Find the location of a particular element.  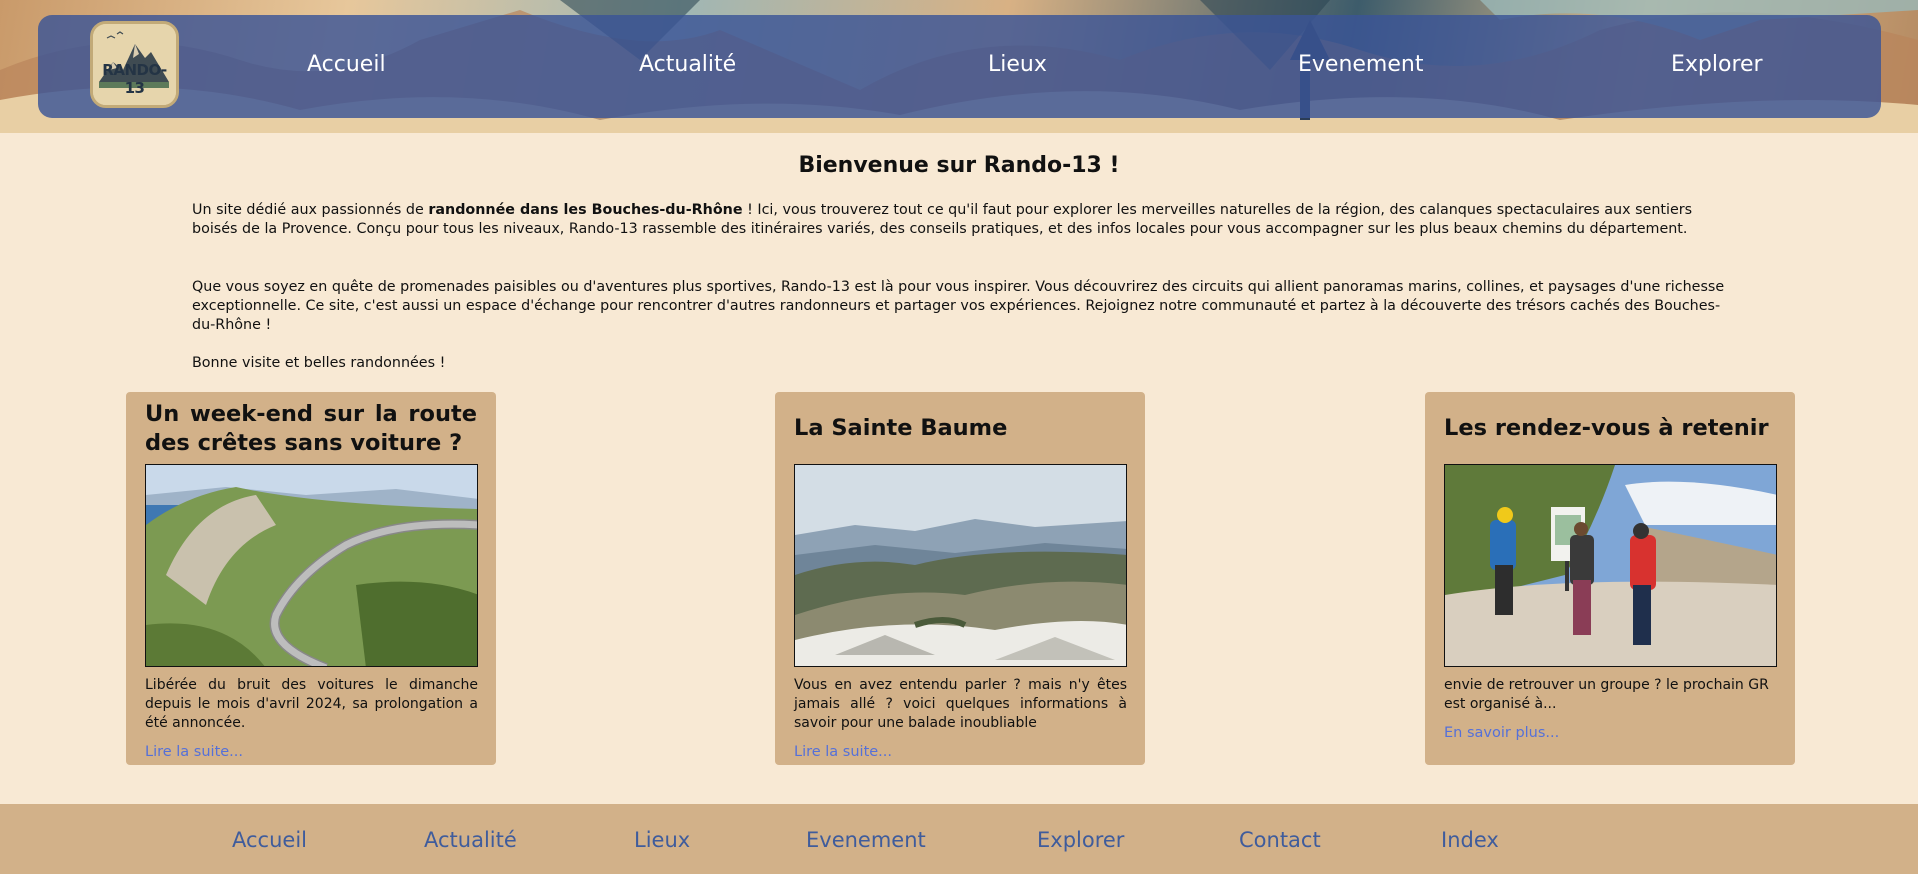

footer-link-lieux: Lieux is located at coordinates (662, 840).